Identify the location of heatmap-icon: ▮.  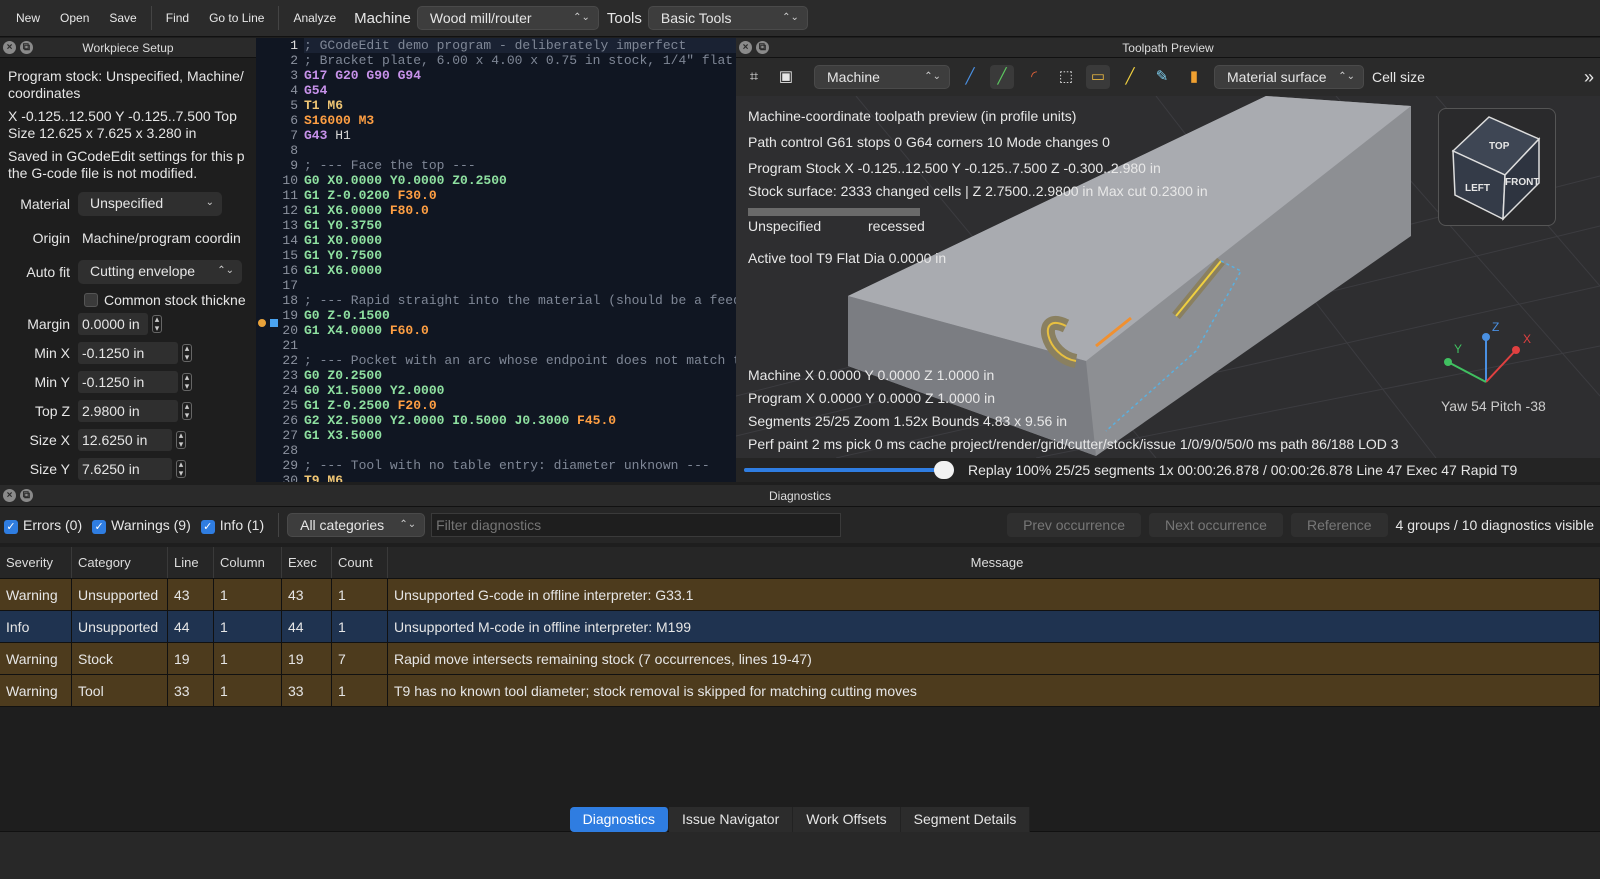
(1194, 77).